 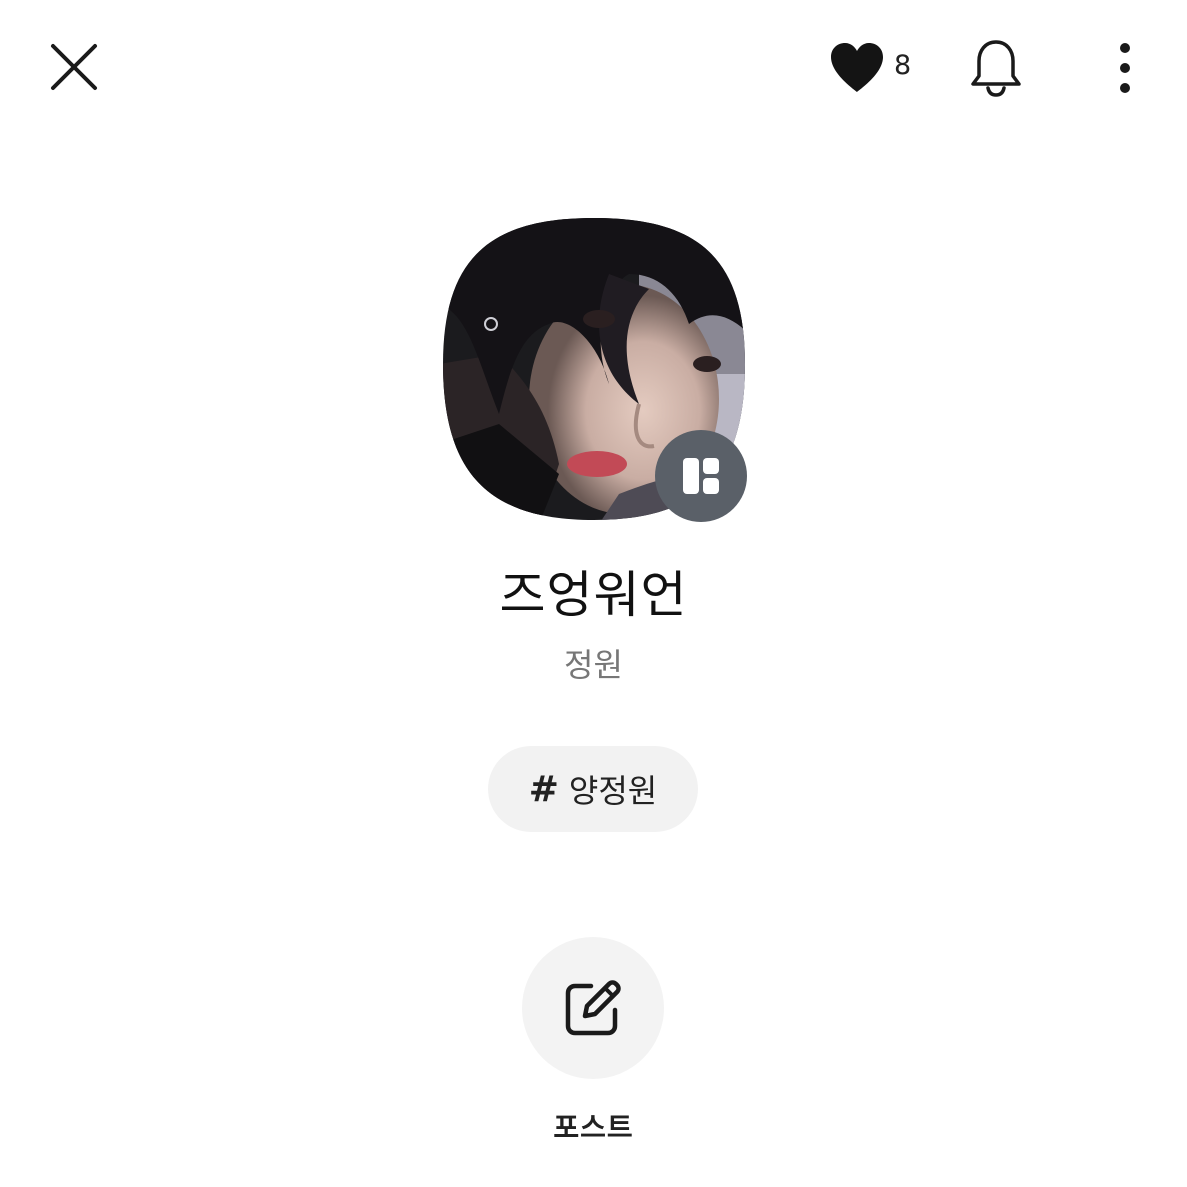 I want to click on more-vertical-icon, so click(x=1125, y=68).